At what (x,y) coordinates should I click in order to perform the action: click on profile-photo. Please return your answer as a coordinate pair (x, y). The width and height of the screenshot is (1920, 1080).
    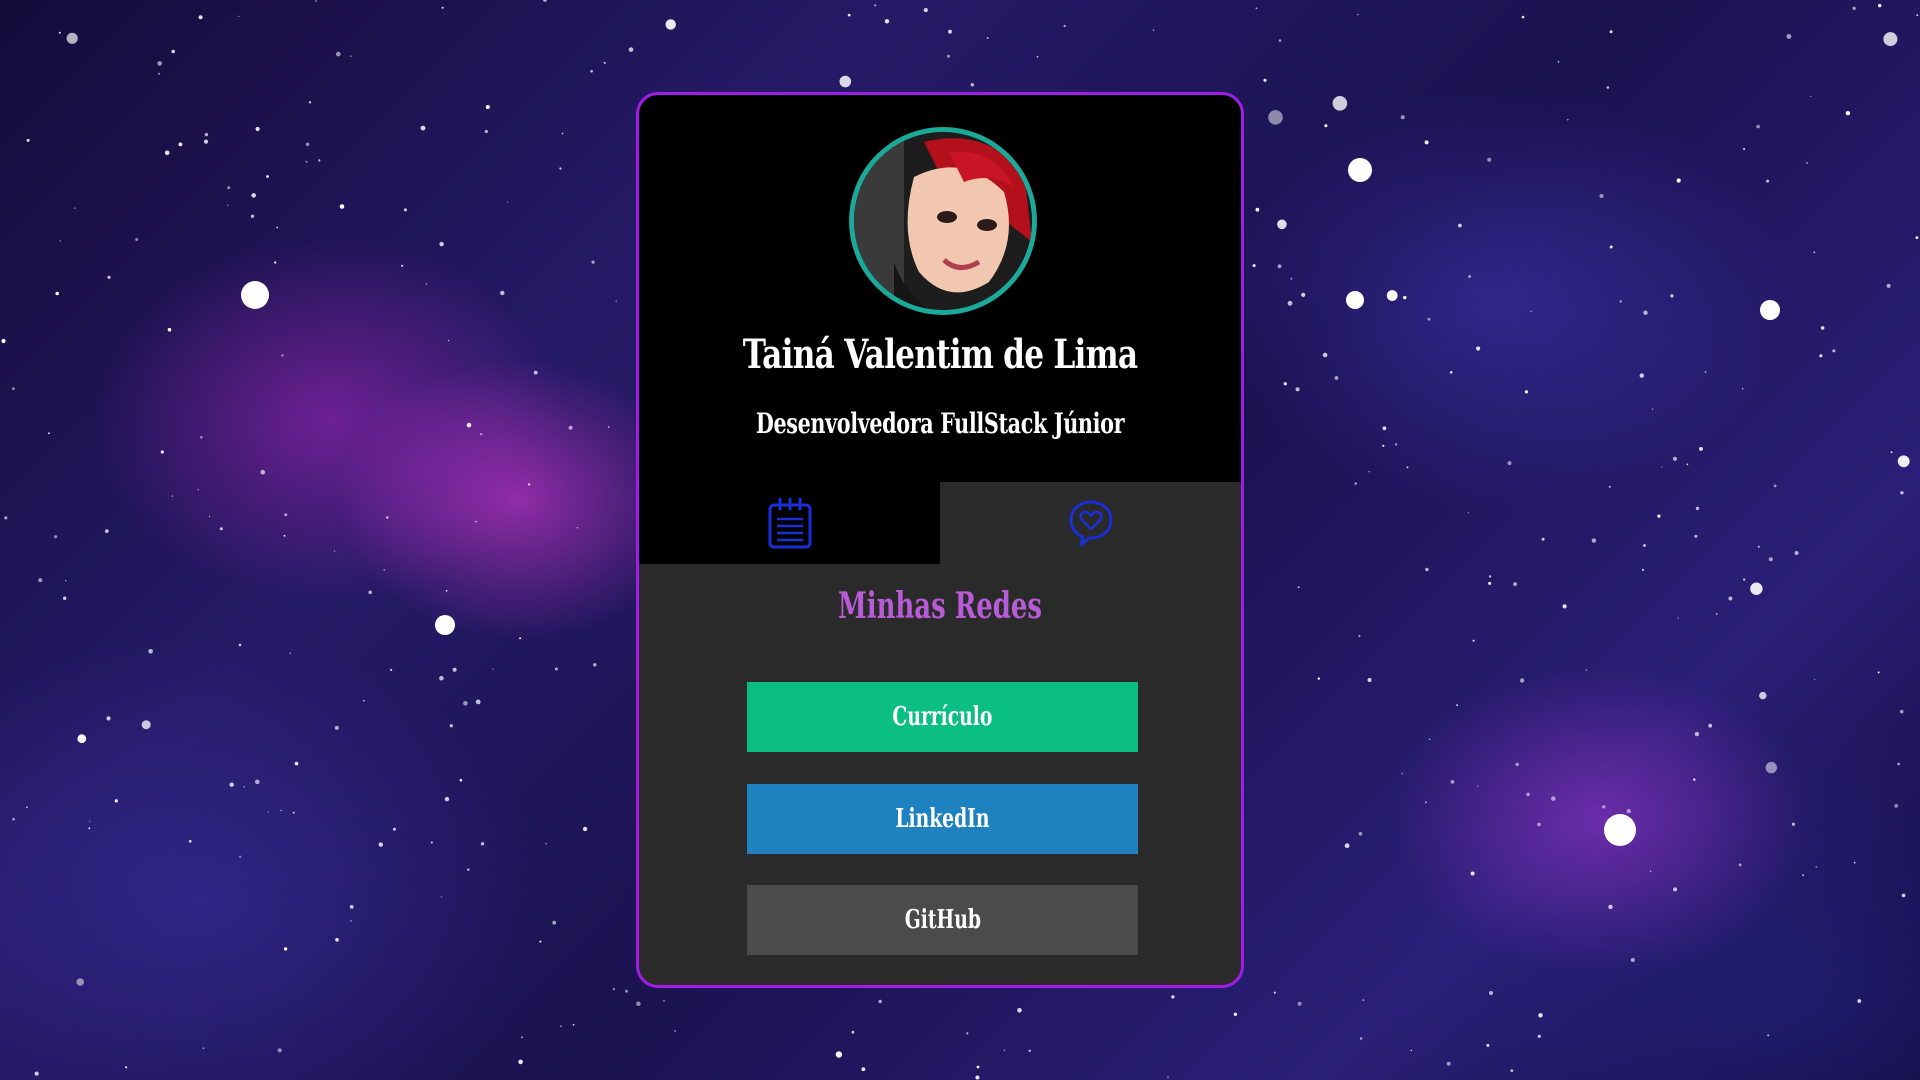
    Looking at the image, I should click on (943, 221).